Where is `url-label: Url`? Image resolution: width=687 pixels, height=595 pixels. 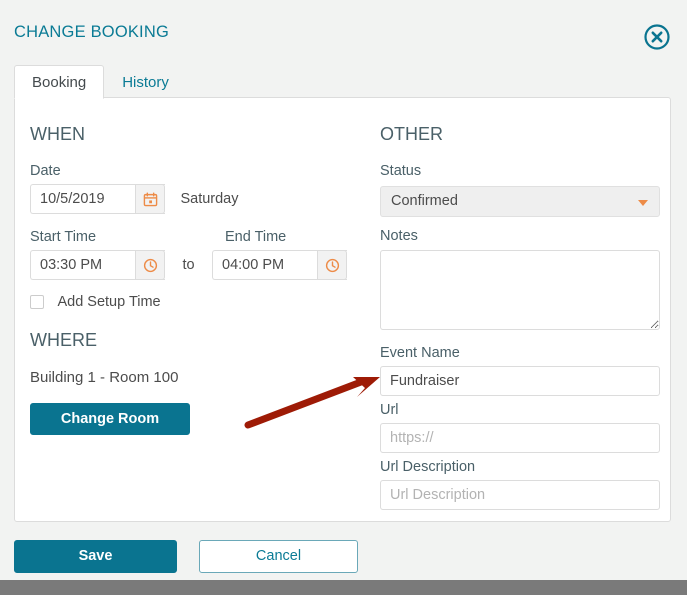 url-label: Url is located at coordinates (389, 410).